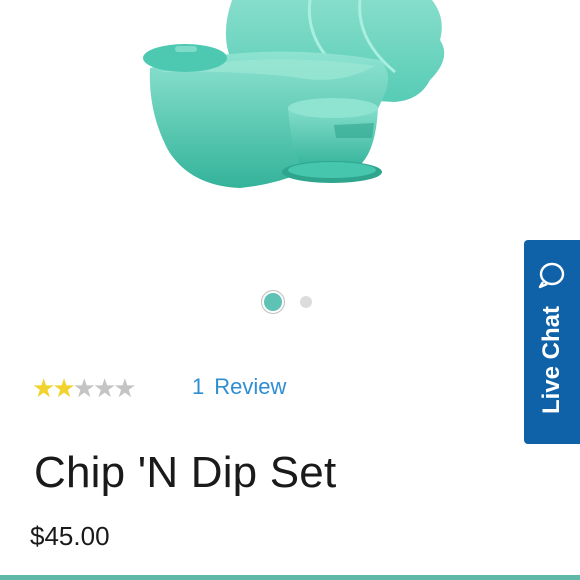 This screenshot has height=580, width=580. Describe the element at coordinates (198, 386) in the screenshot. I see `review-count: 1` at that location.